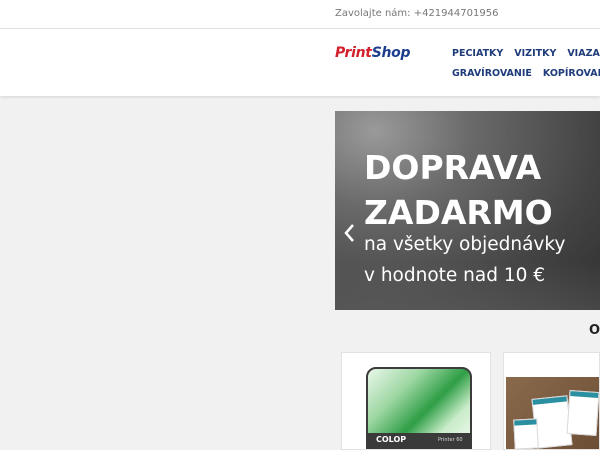 Image resolution: width=600 pixels, height=450 pixels. What do you see at coordinates (455, 275) in the screenshot?
I see `hero-subtitle-line-2: v hodnote nad 10 €` at bounding box center [455, 275].